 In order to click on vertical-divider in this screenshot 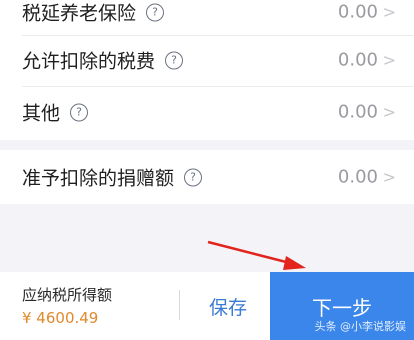, I will do `click(179, 305)`.